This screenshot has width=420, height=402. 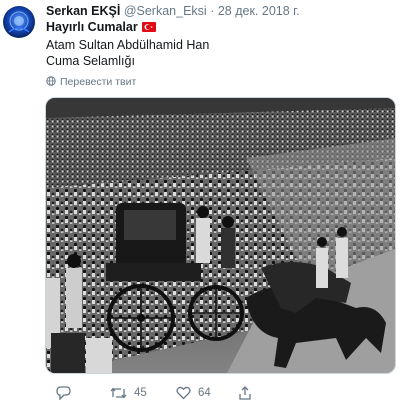 I want to click on tweet-text-line-1: Hayırlı Cumalar, so click(x=101, y=27).